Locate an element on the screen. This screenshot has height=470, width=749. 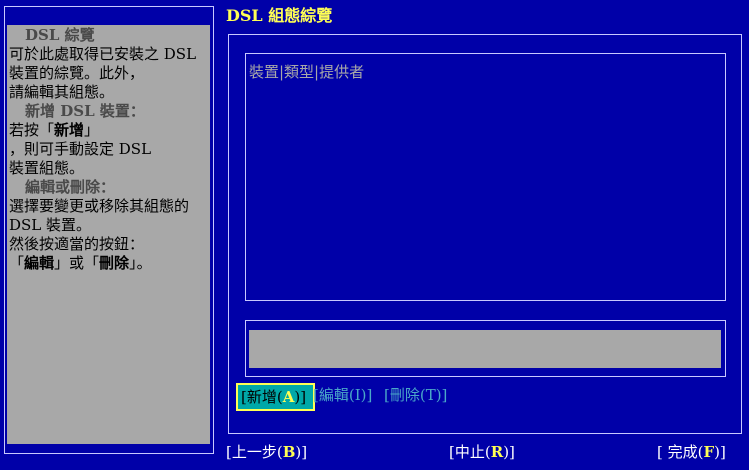
abort-button: [中止(R)] is located at coordinates (482, 452).